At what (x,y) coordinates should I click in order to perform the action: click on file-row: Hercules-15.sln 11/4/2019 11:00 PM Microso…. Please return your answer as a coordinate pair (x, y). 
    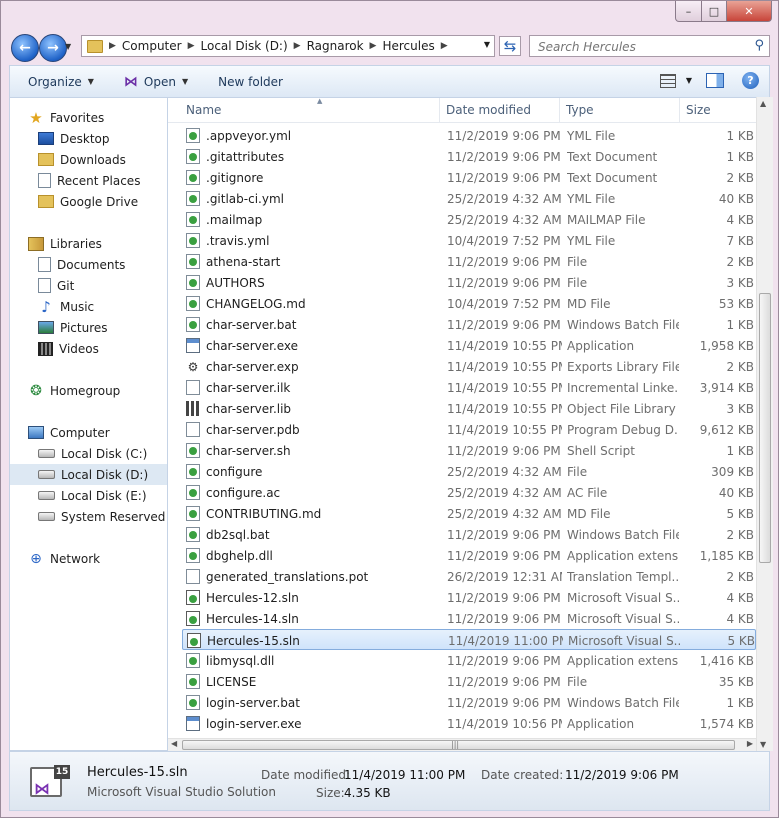
    Looking at the image, I should click on (469, 639).